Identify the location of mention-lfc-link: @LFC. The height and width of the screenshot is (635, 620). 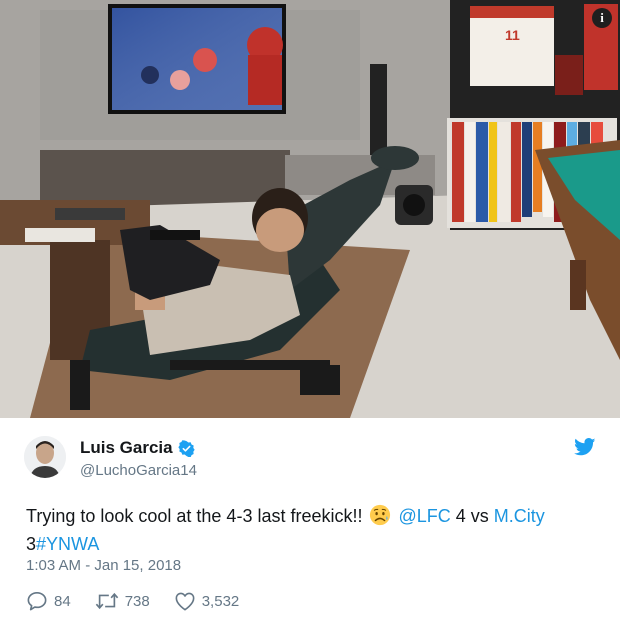
(425, 516).